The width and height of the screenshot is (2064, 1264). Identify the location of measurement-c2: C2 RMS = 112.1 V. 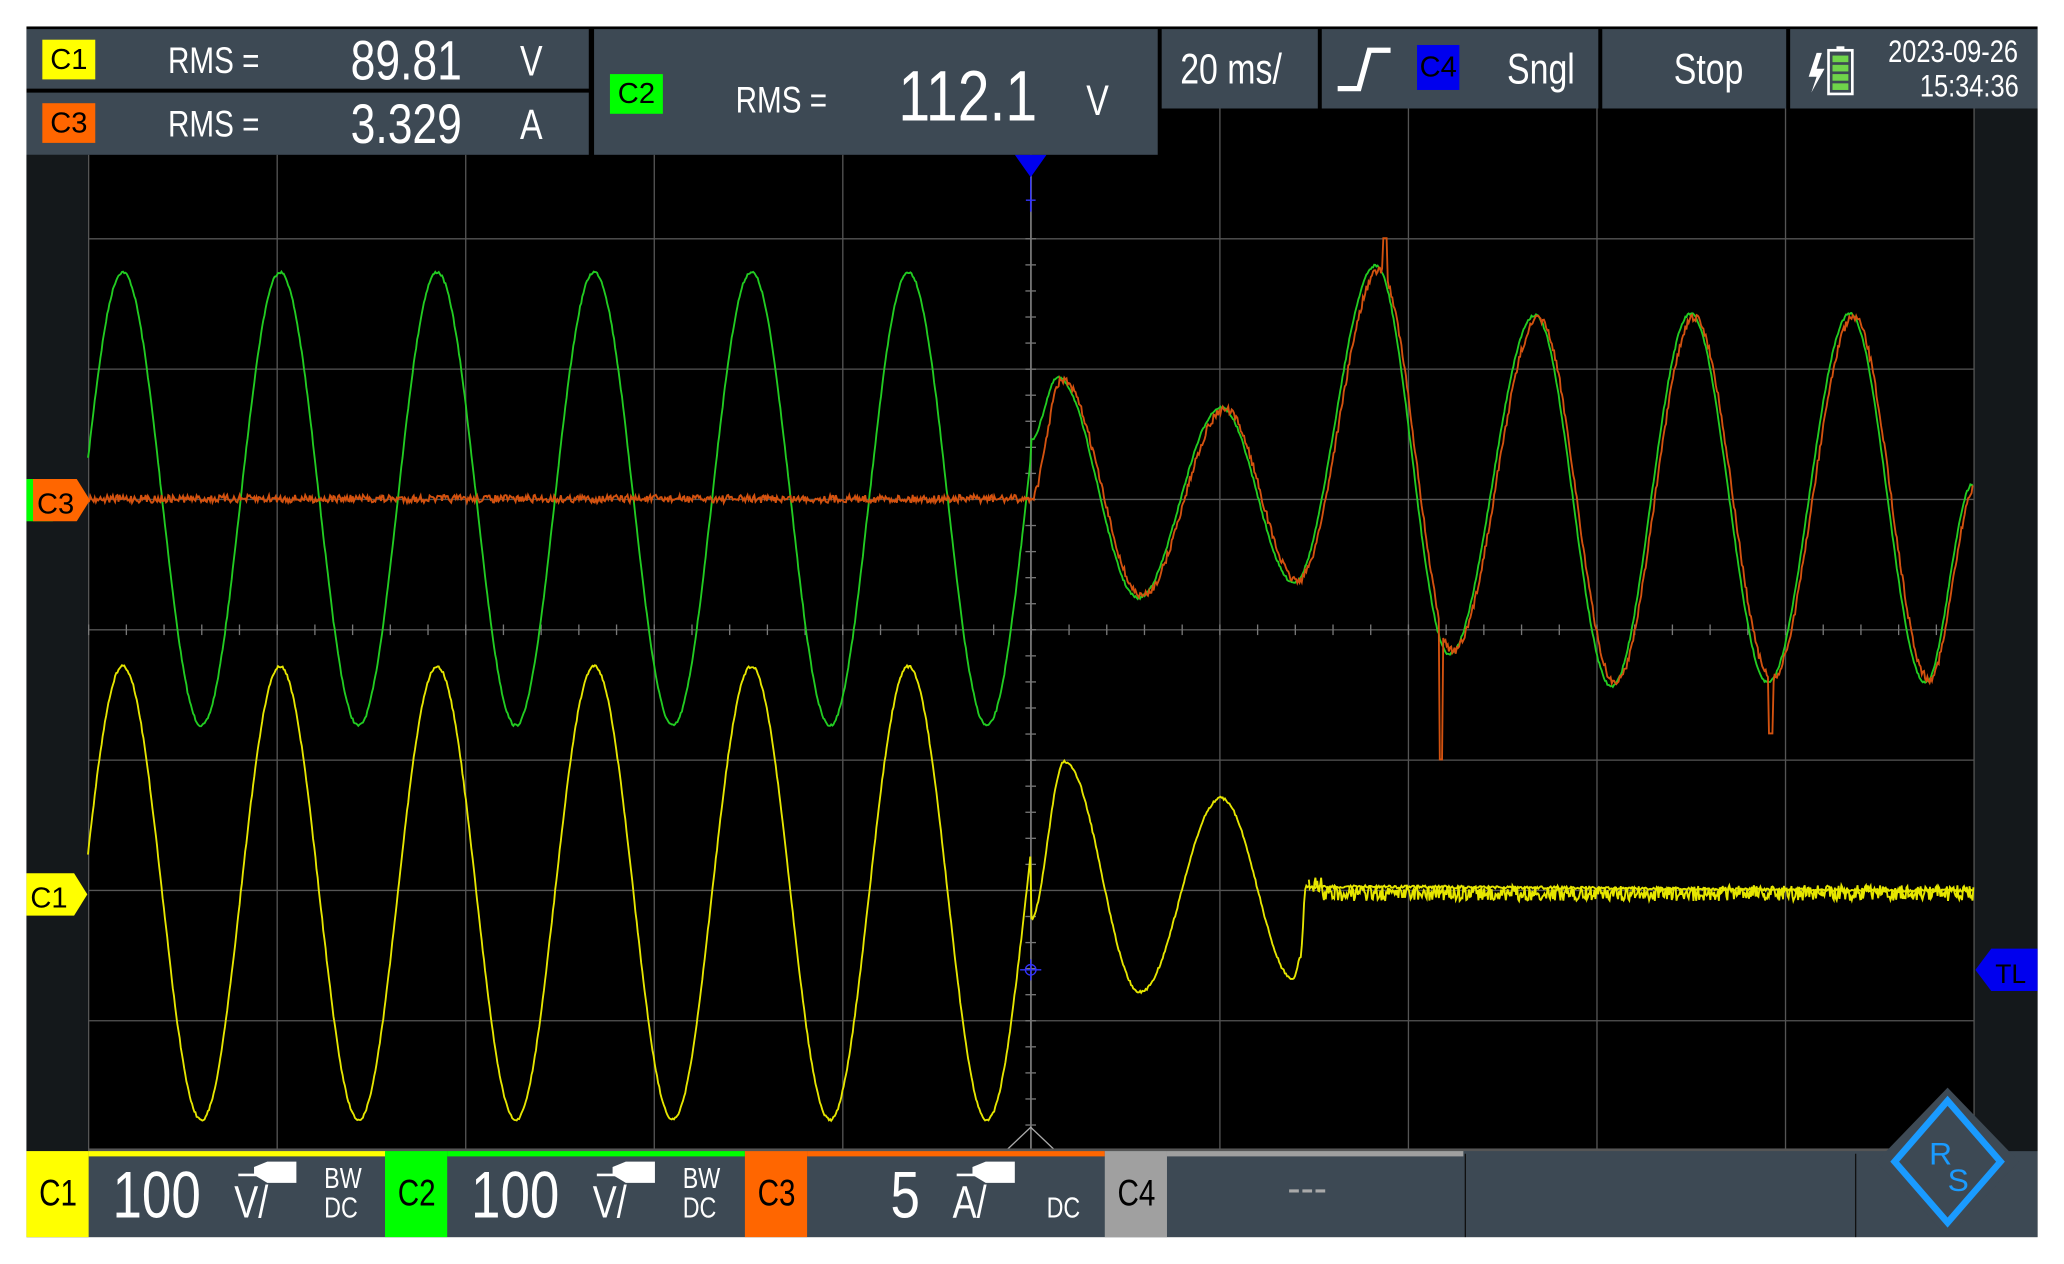
(876, 92).